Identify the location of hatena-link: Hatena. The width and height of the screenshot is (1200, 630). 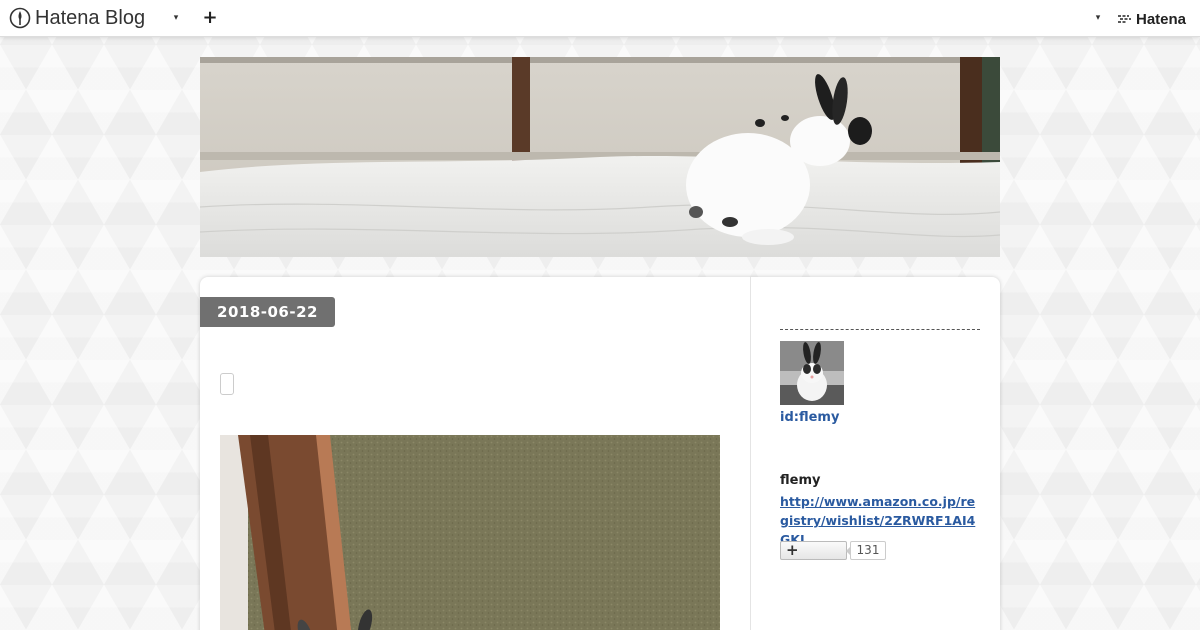
(1151, 19).